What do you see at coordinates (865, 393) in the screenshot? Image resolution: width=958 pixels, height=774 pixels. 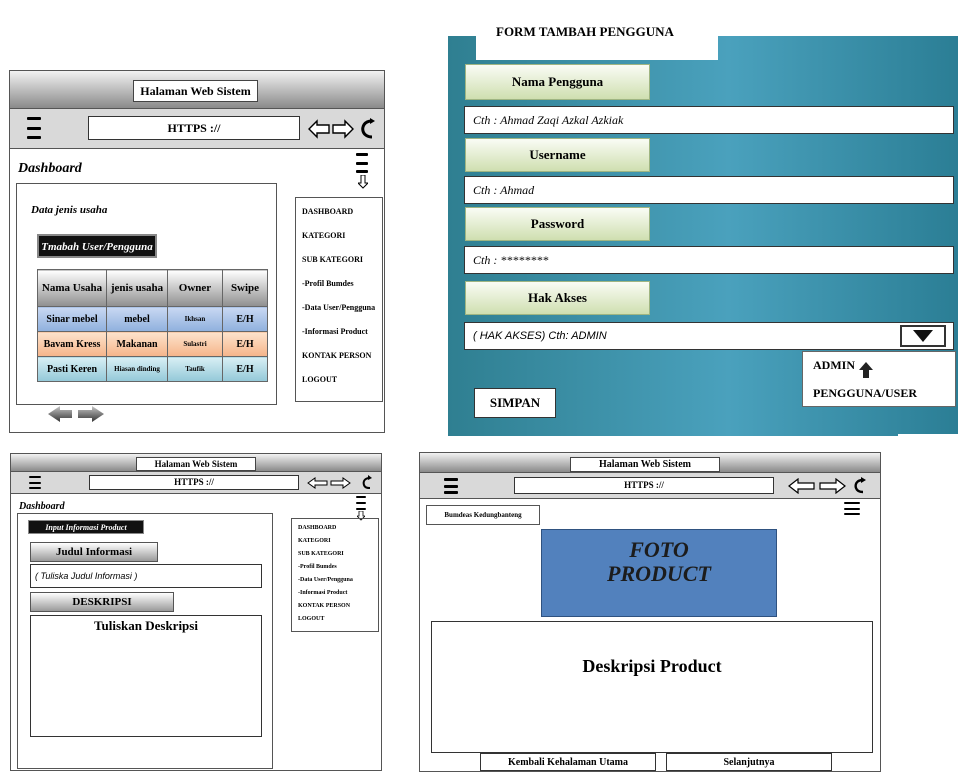 I see `option-user: PENGGUNA/USER` at bounding box center [865, 393].